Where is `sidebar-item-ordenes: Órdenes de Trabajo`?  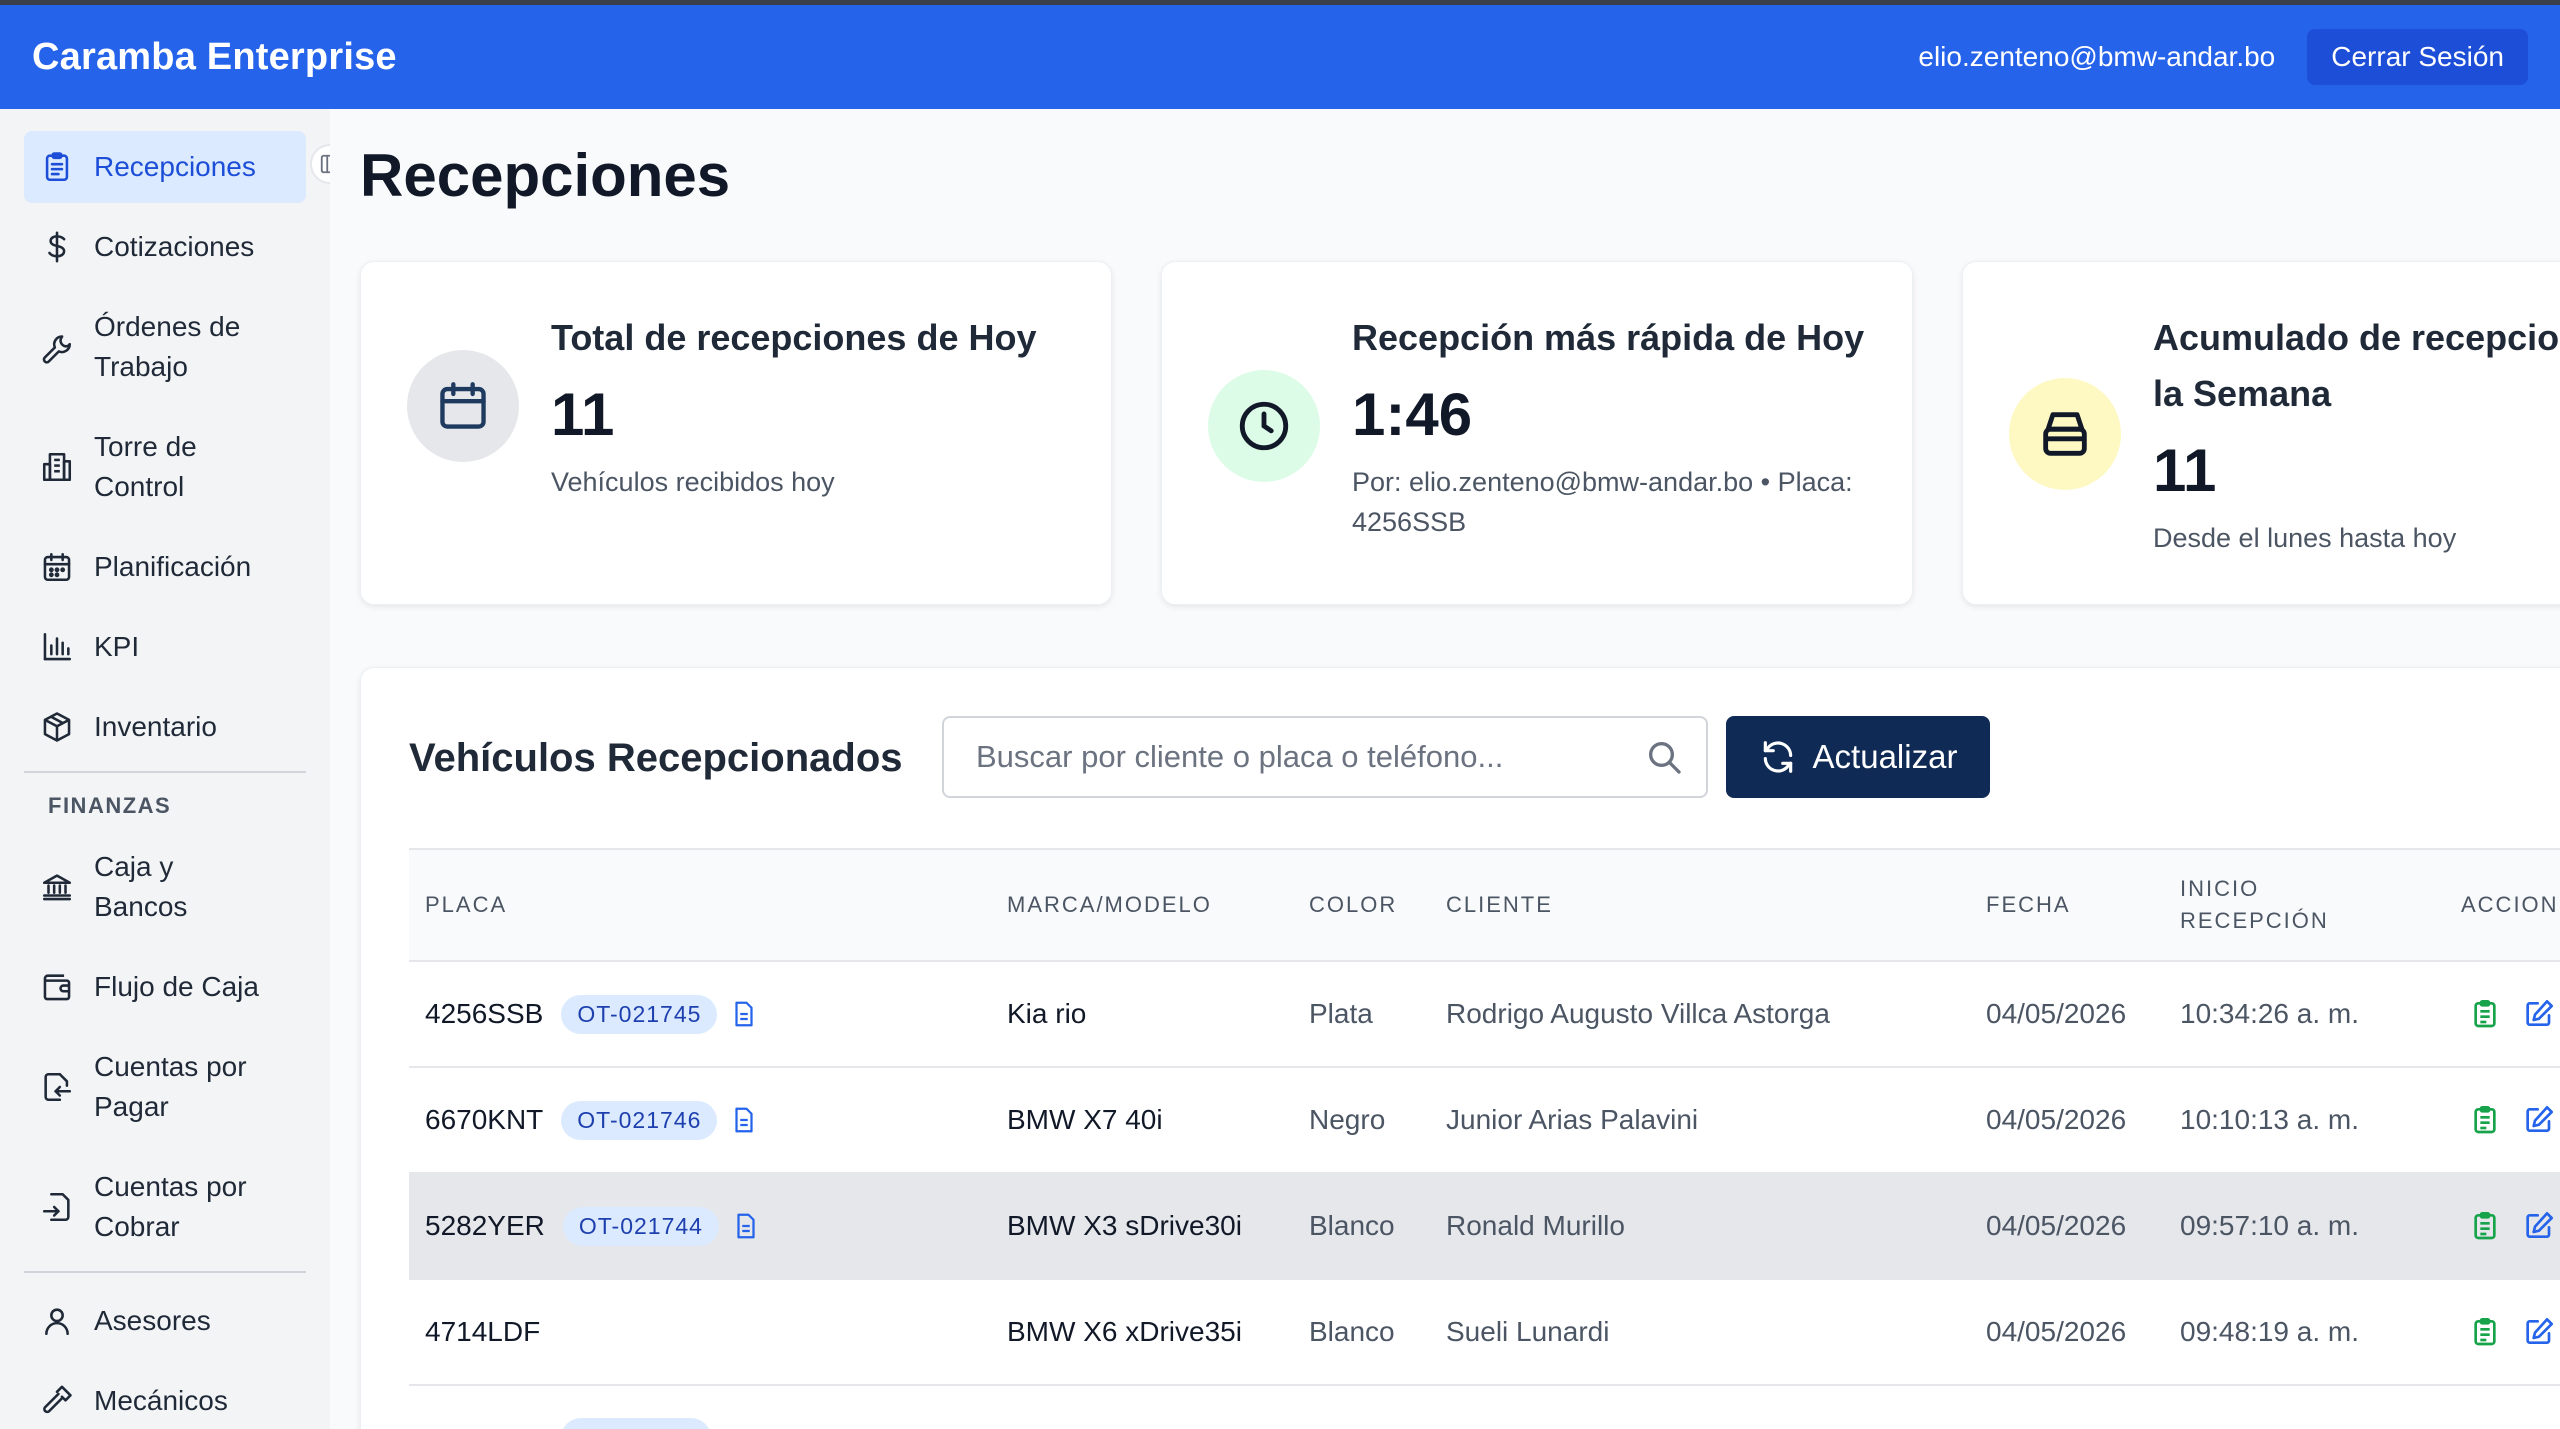 sidebar-item-ordenes: Órdenes de Trabajo is located at coordinates (165, 347).